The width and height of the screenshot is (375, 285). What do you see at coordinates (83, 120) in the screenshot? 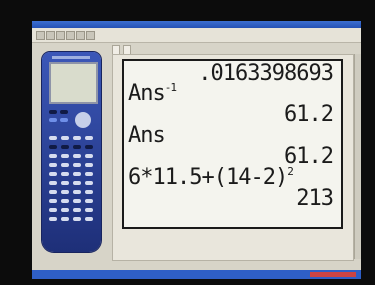
I see `arrow-pad` at bounding box center [83, 120].